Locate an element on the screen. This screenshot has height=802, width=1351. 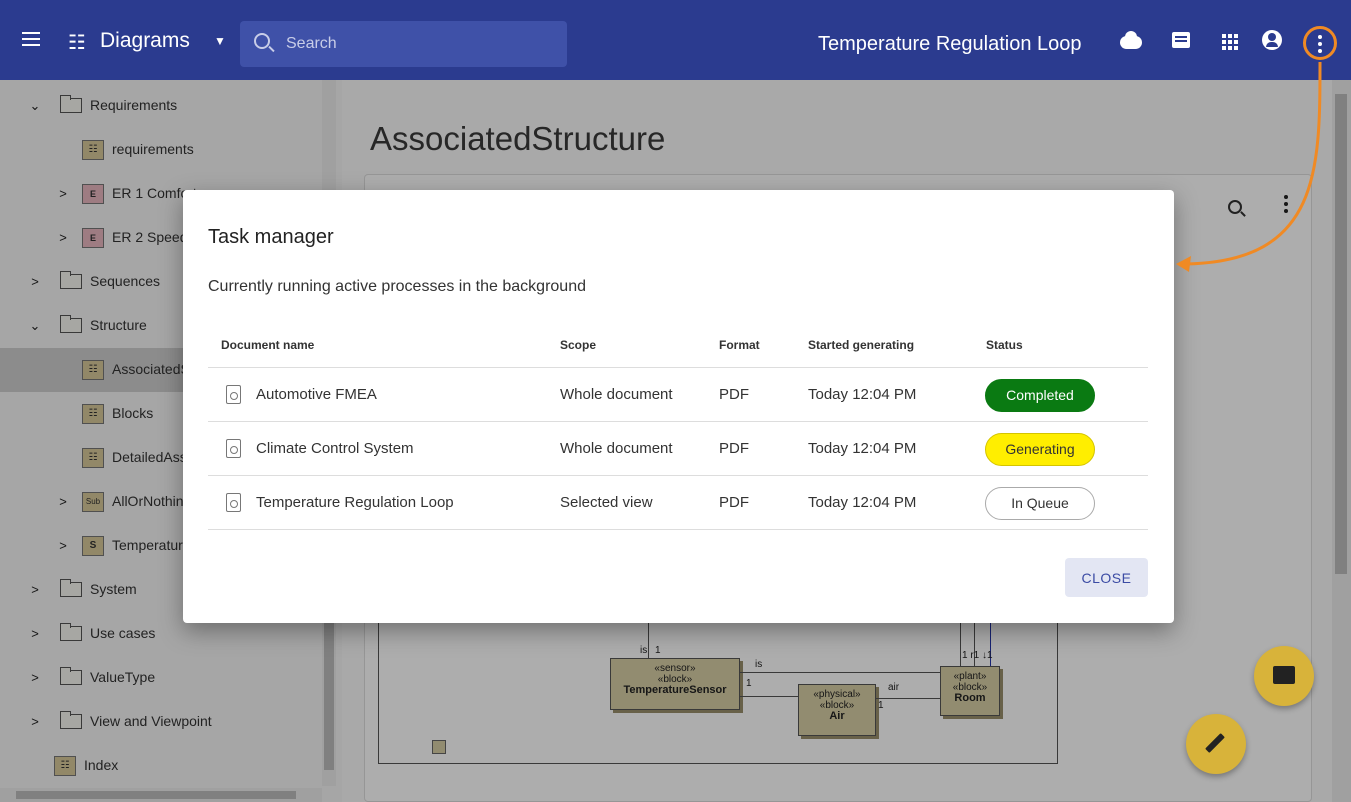
search-box is located at coordinates (403, 44).